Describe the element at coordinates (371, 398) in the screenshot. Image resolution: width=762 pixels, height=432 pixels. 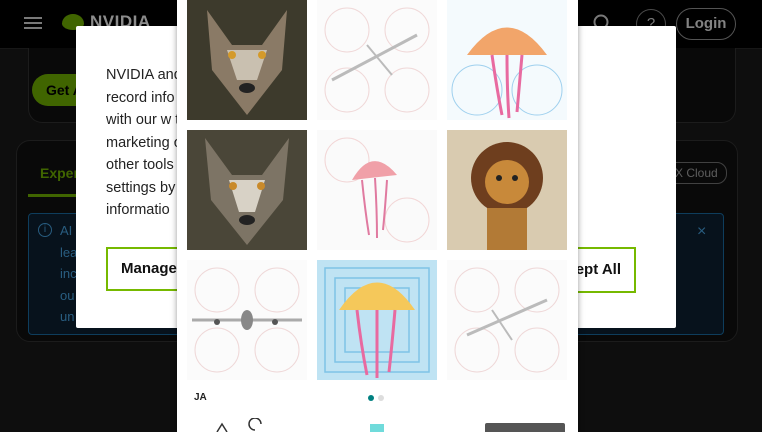
I see `pager-dot-active` at that location.